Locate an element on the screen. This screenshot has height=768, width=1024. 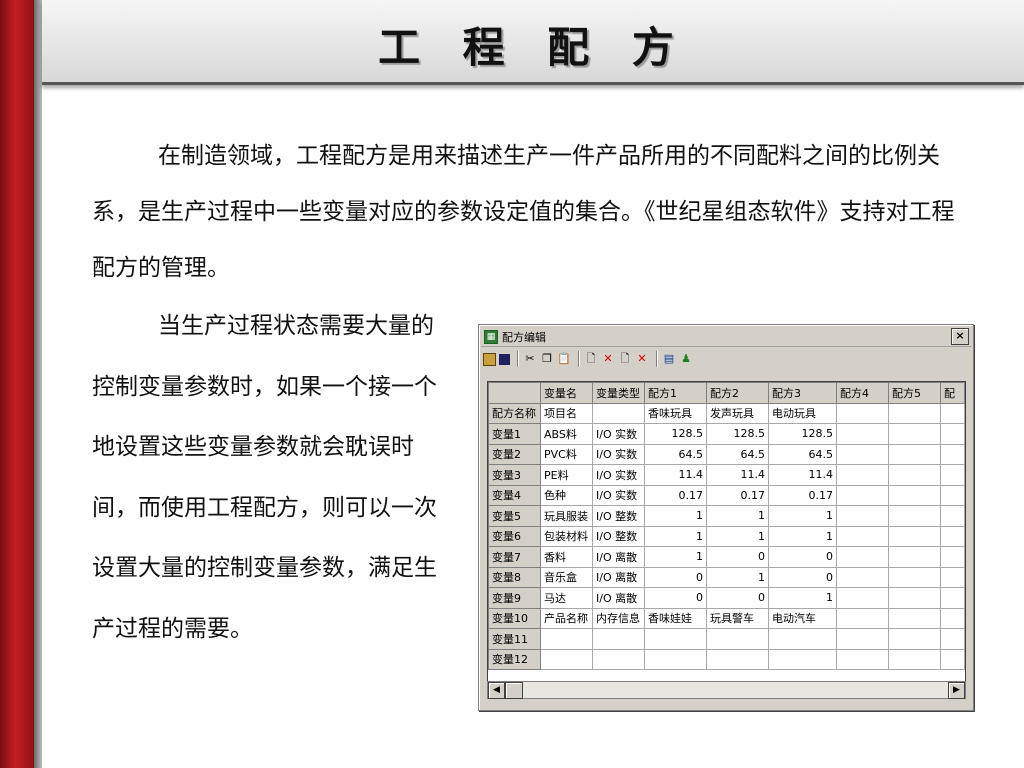
table-cell: 香味玩具 is located at coordinates (675, 413).